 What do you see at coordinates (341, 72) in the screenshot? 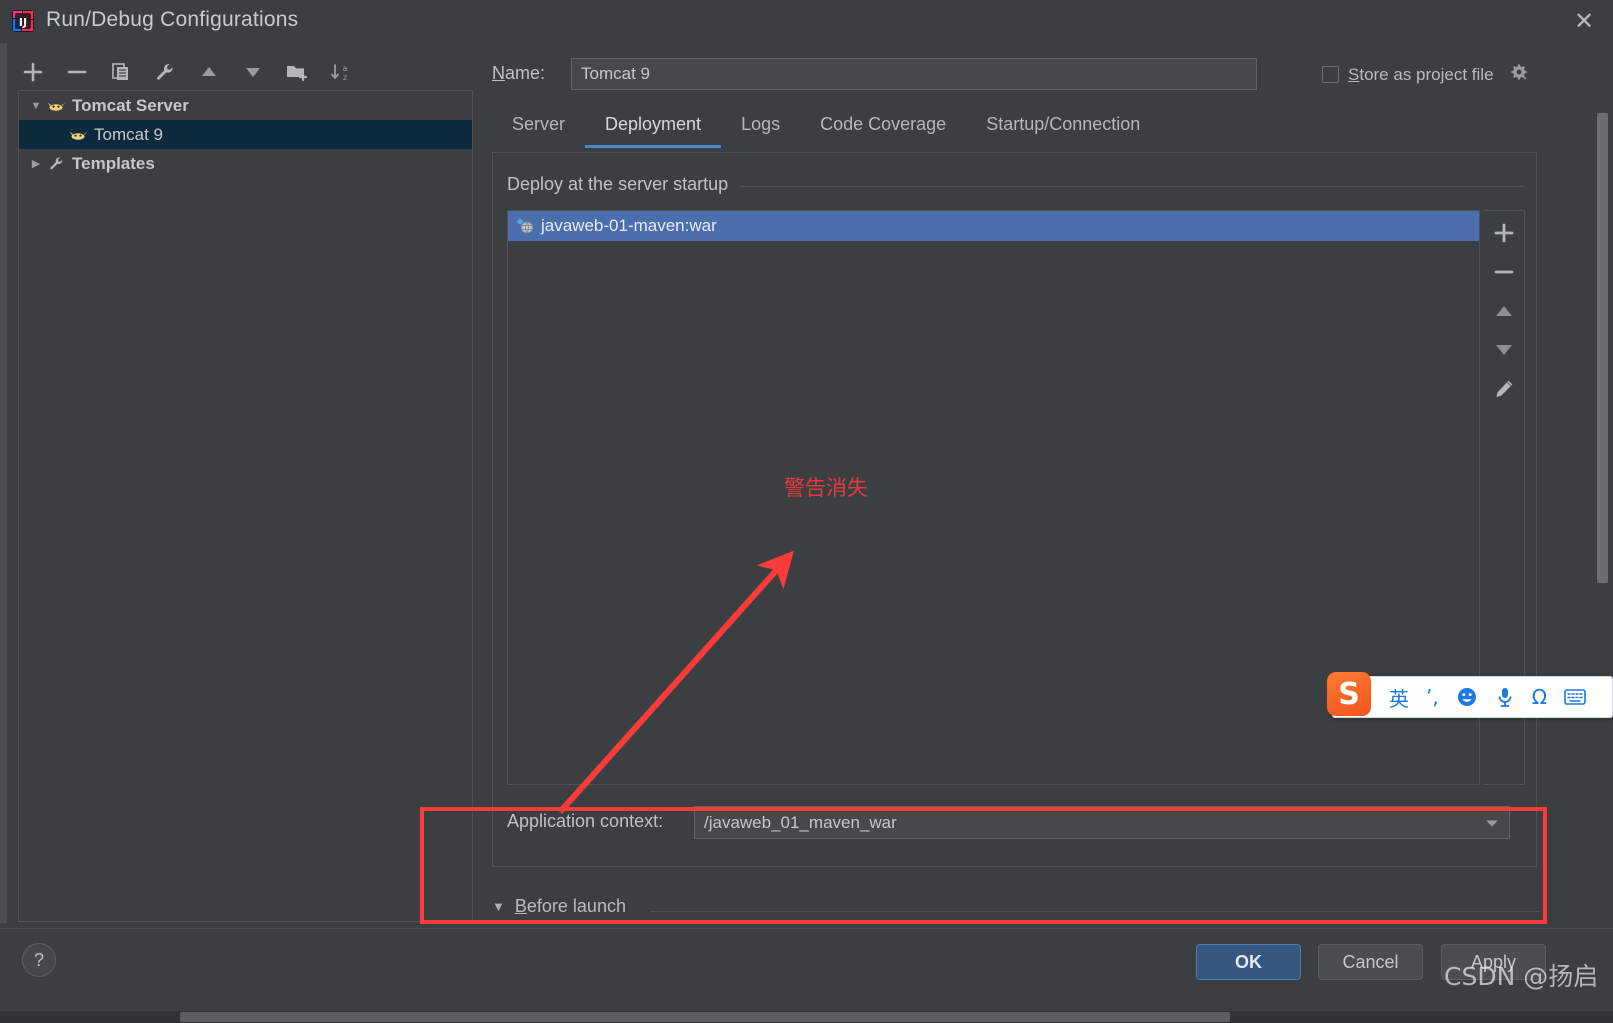
I see `sort-az-icon: a z` at bounding box center [341, 72].